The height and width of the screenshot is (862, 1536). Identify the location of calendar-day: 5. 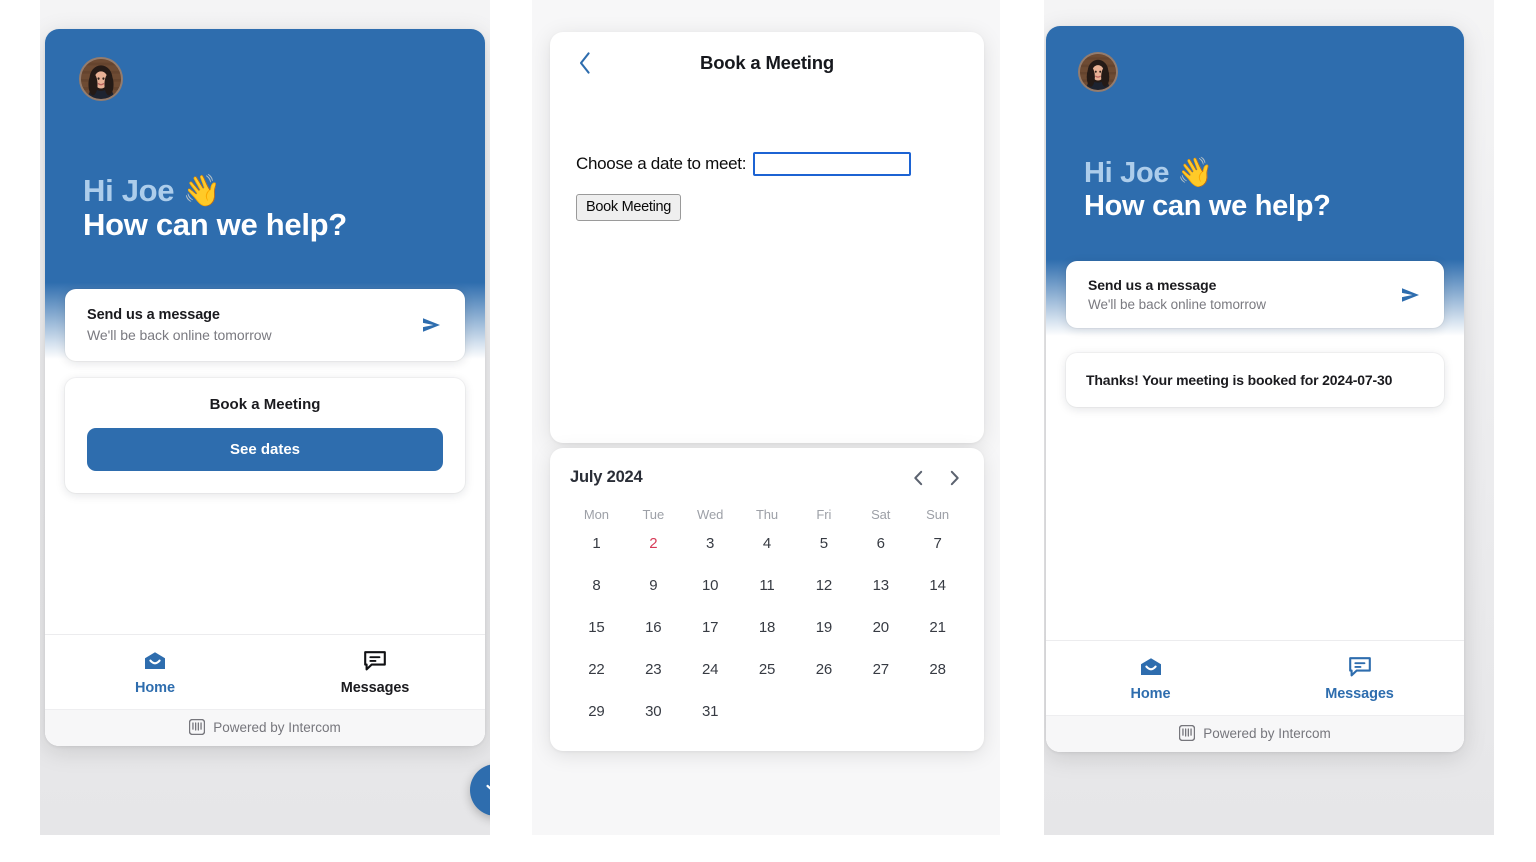
(823, 543).